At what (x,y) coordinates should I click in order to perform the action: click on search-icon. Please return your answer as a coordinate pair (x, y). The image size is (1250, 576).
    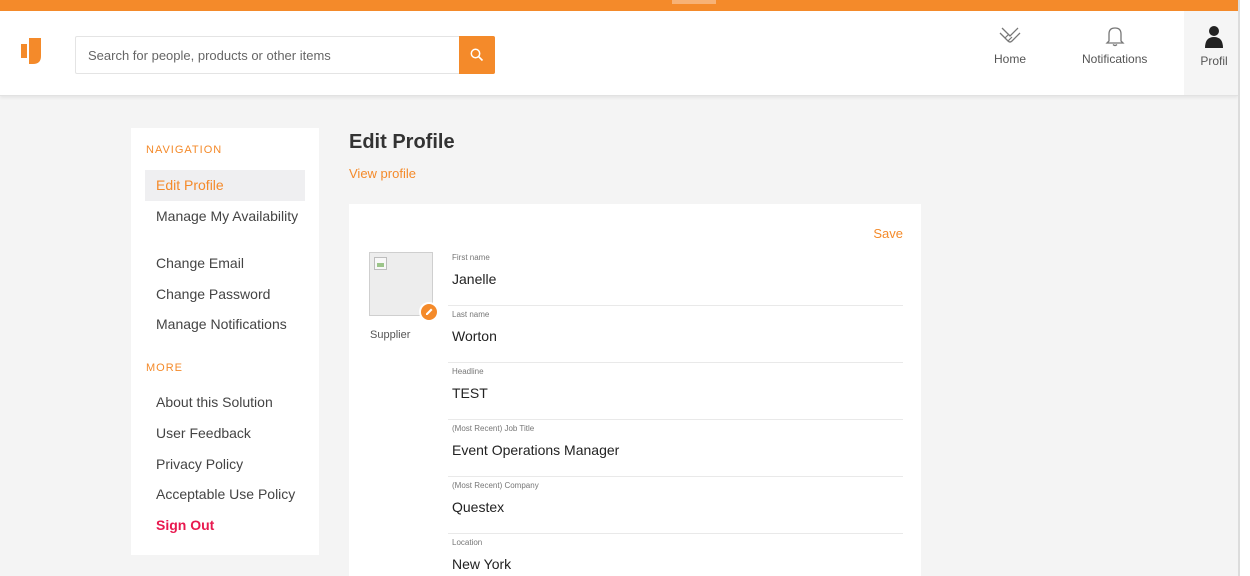
    Looking at the image, I should click on (477, 55).